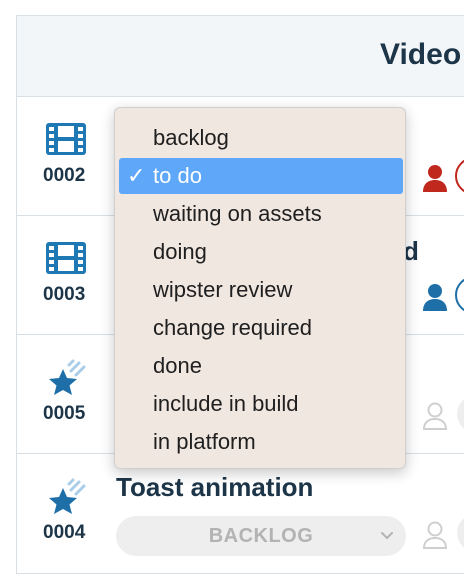  What do you see at coordinates (261, 252) in the screenshot?
I see `menu-item-doing: doing` at bounding box center [261, 252].